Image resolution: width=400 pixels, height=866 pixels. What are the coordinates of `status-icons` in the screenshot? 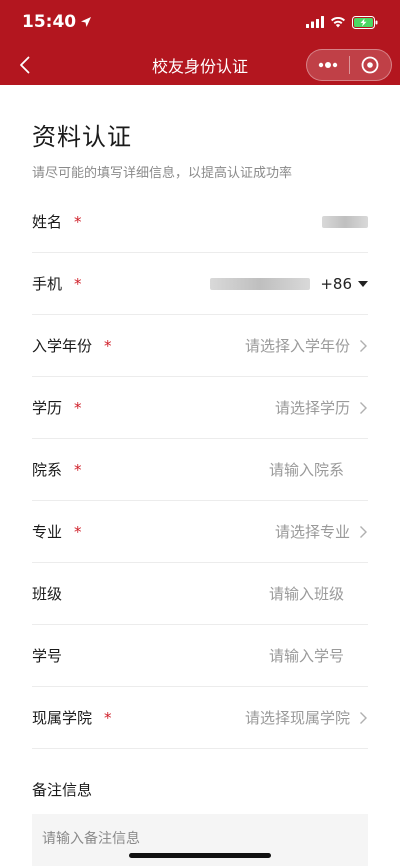 It's located at (342, 22).